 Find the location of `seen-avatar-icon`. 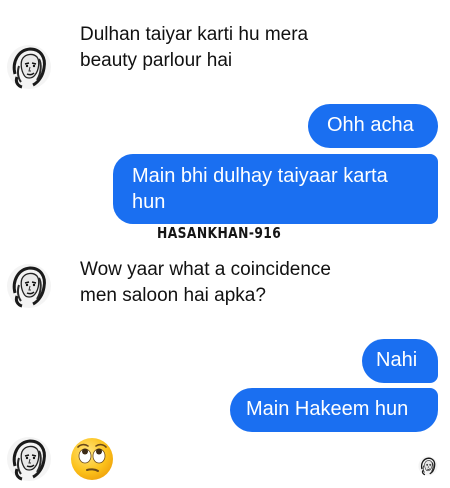

seen-avatar-icon is located at coordinates (428, 466).